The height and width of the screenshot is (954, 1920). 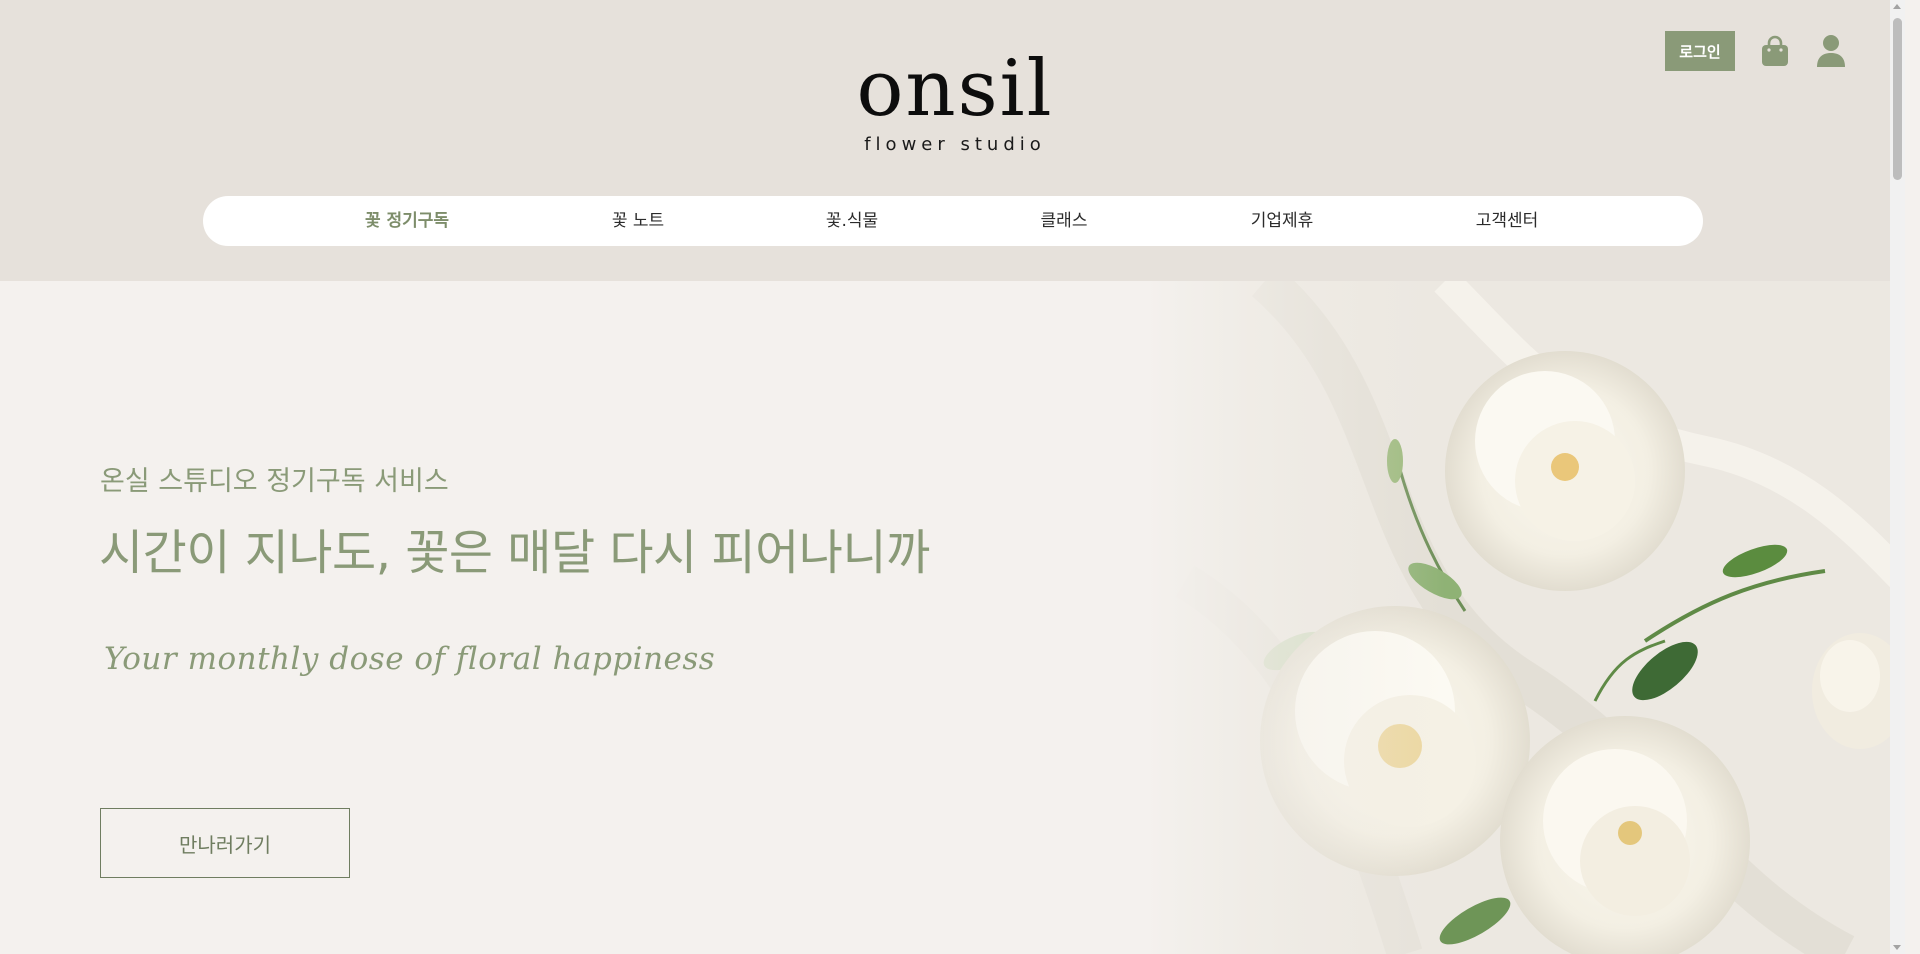 I want to click on hero-title: 시간이 지나도, 꽃은 매달 다시 피어나니까, so click(x=514, y=553).